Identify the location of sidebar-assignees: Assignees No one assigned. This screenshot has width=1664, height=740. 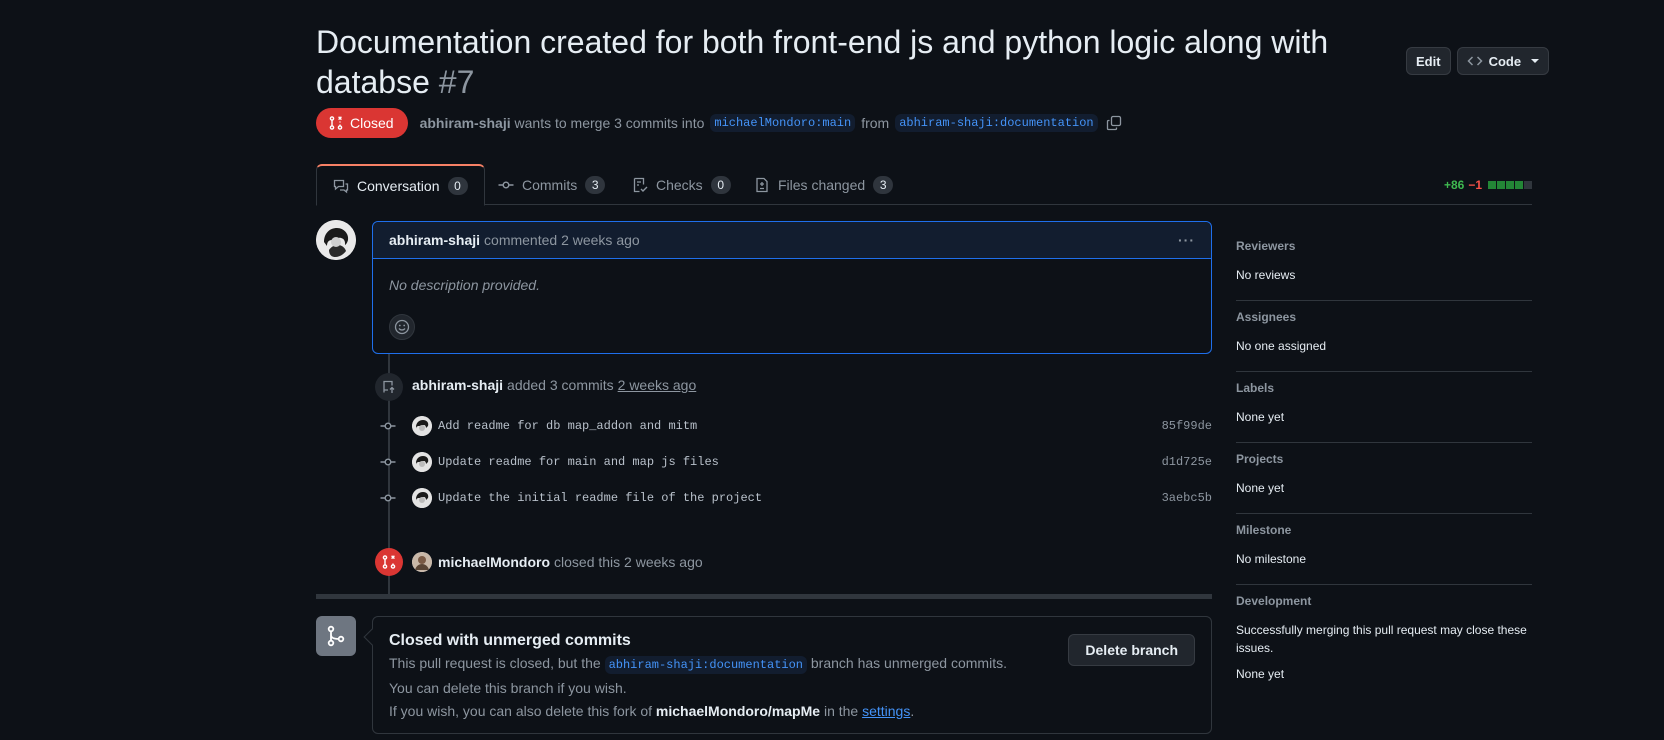
(1384, 336).